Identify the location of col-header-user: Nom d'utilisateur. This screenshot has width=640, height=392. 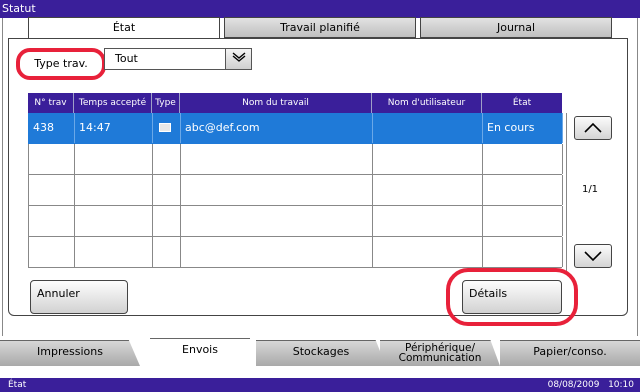
(427, 103).